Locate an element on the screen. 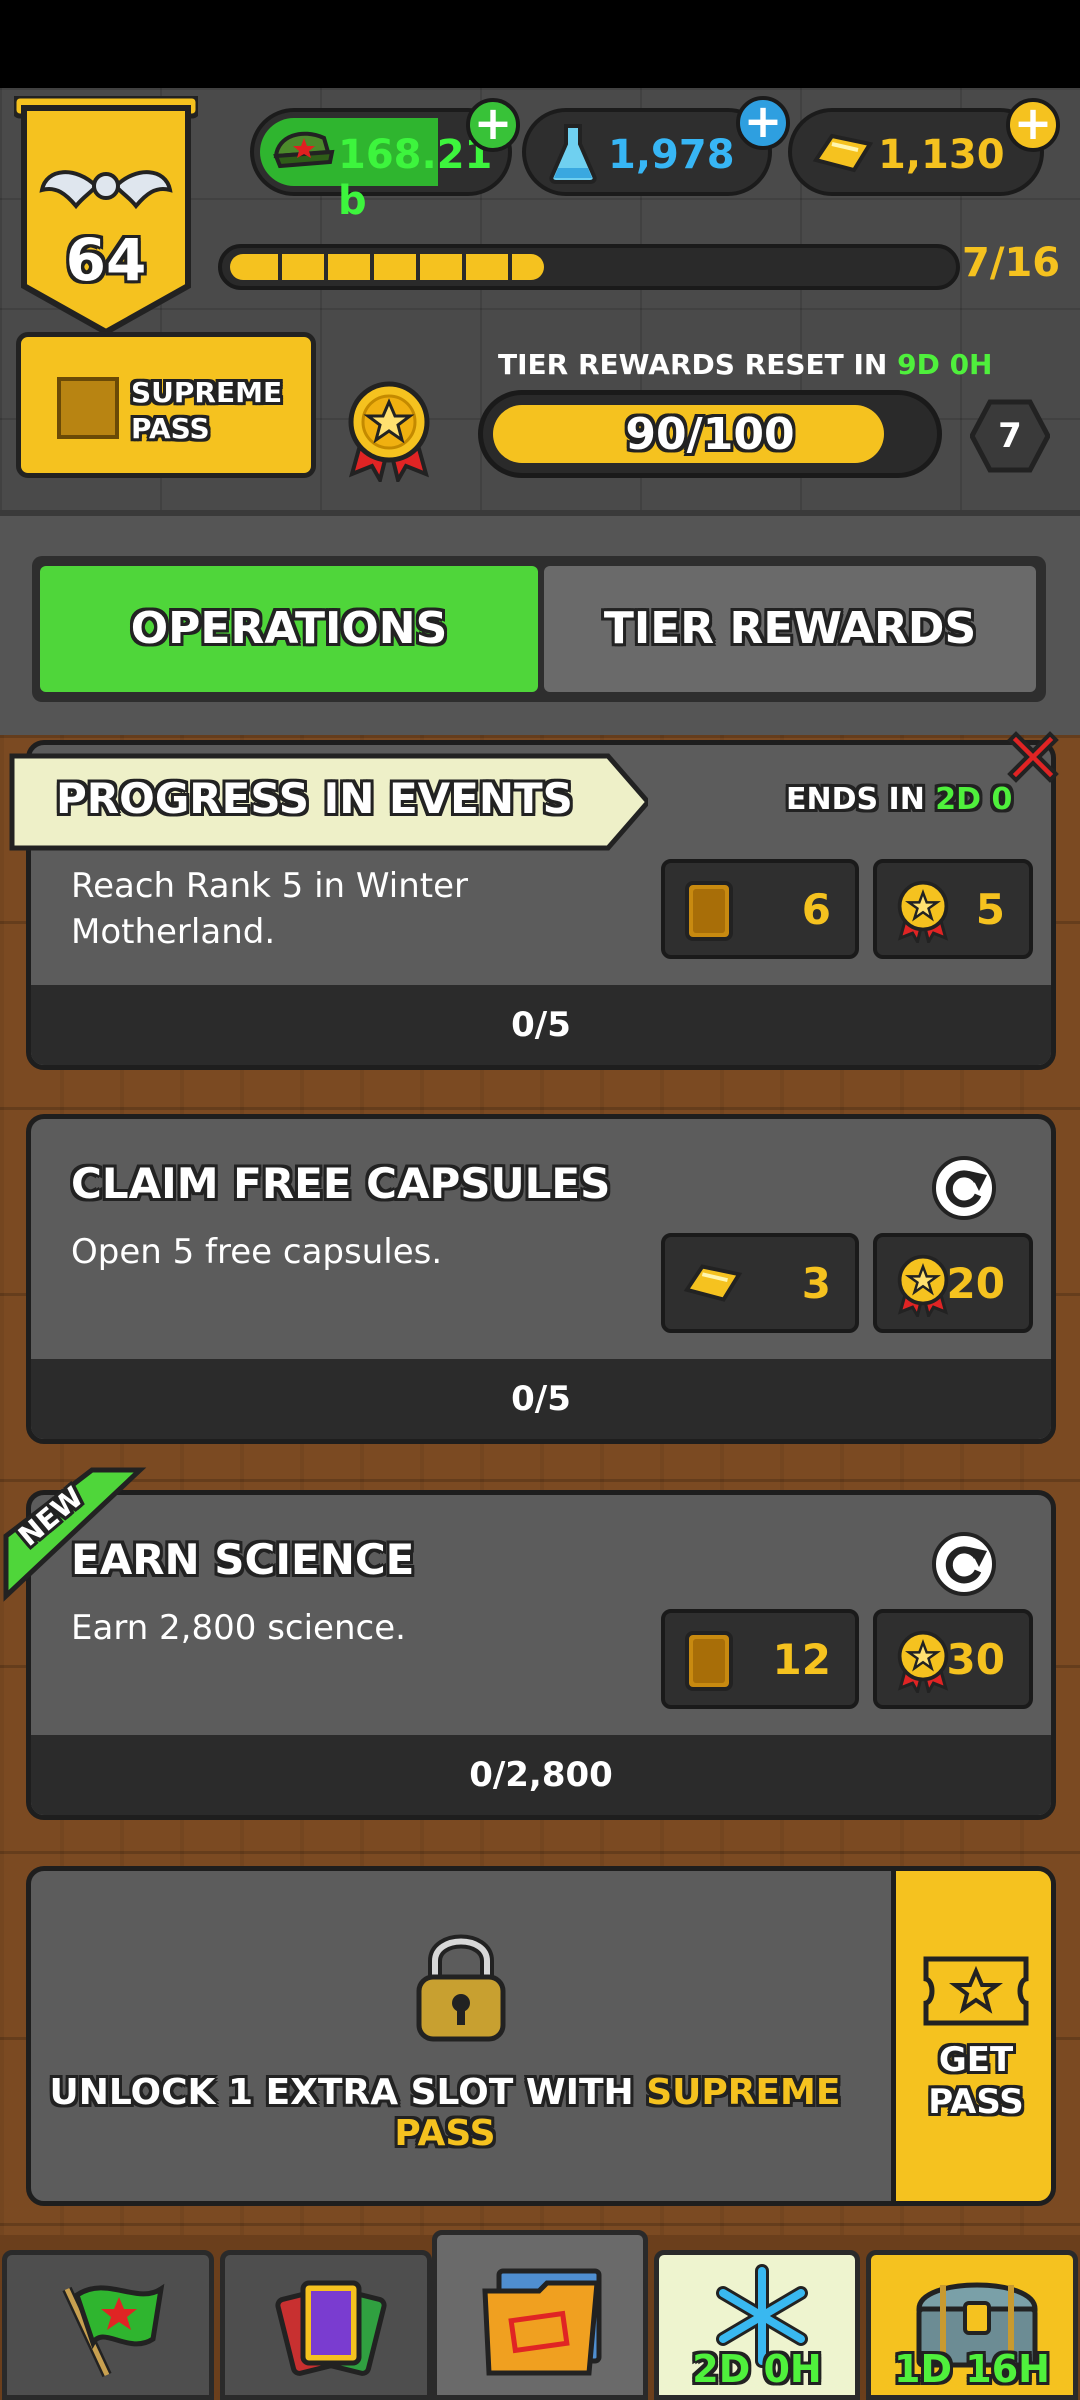 The width and height of the screenshot is (1080, 2400). tier-level-number: 7 is located at coordinates (1010, 436).